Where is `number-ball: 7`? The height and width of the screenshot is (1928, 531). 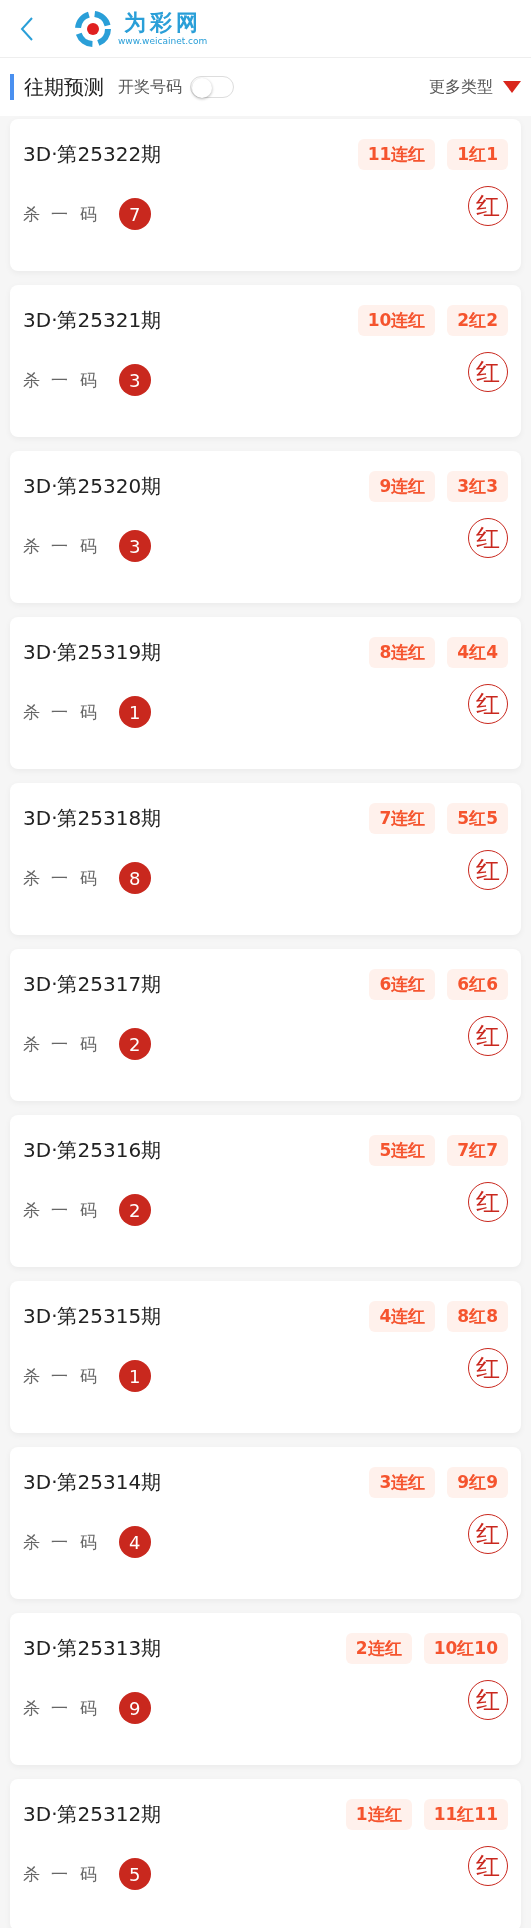 number-ball: 7 is located at coordinates (134, 214).